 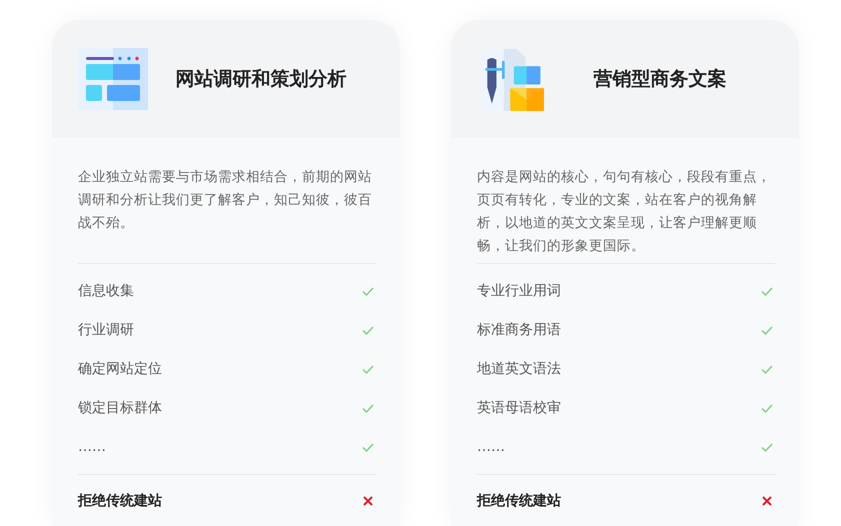 I want to click on card-title: 营销型商务文案, so click(x=660, y=79).